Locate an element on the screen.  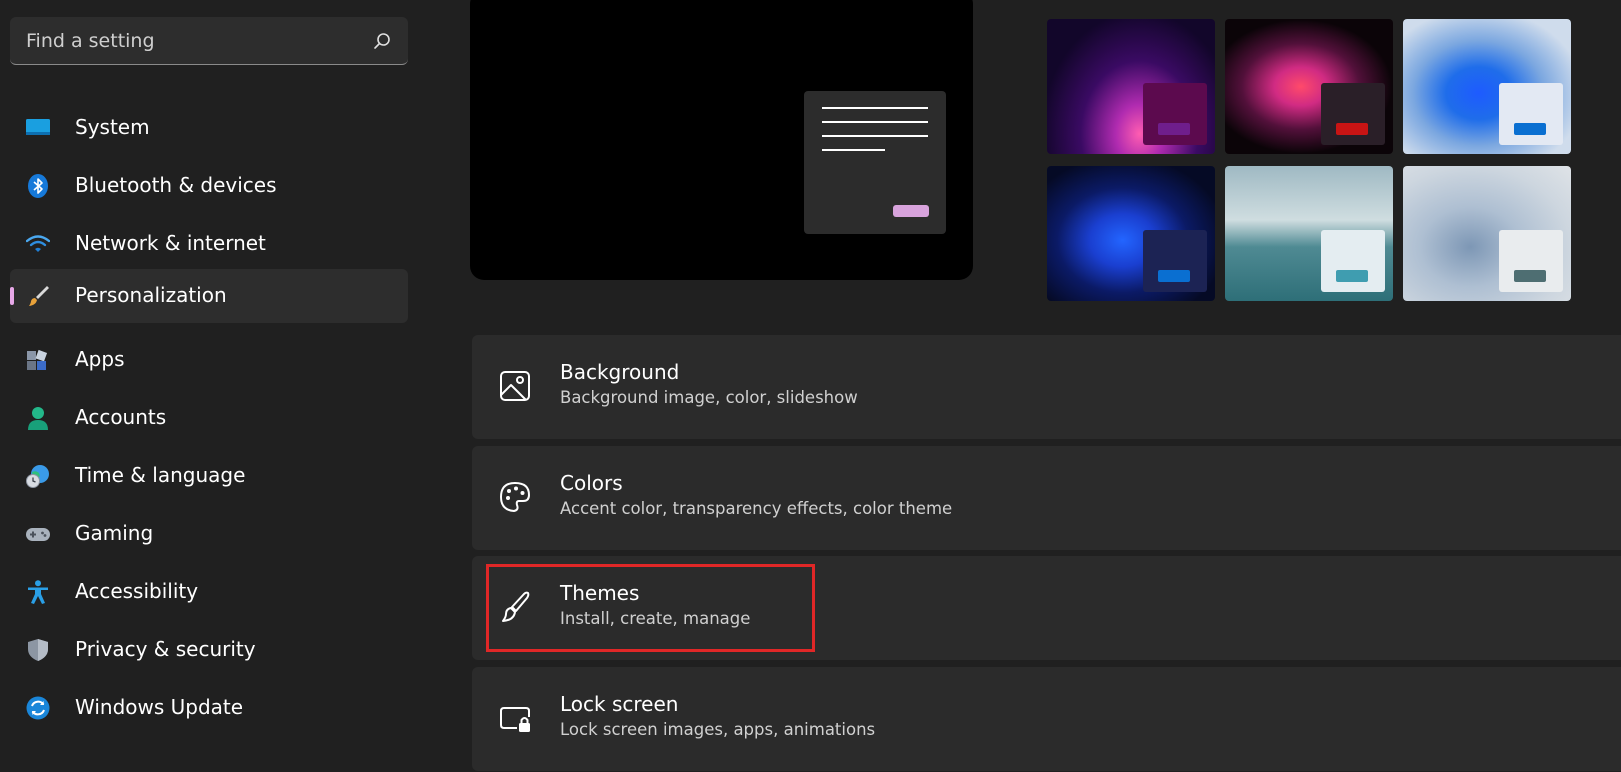
sidebar-item-accessibility: Accessibility is located at coordinates (209, 592).